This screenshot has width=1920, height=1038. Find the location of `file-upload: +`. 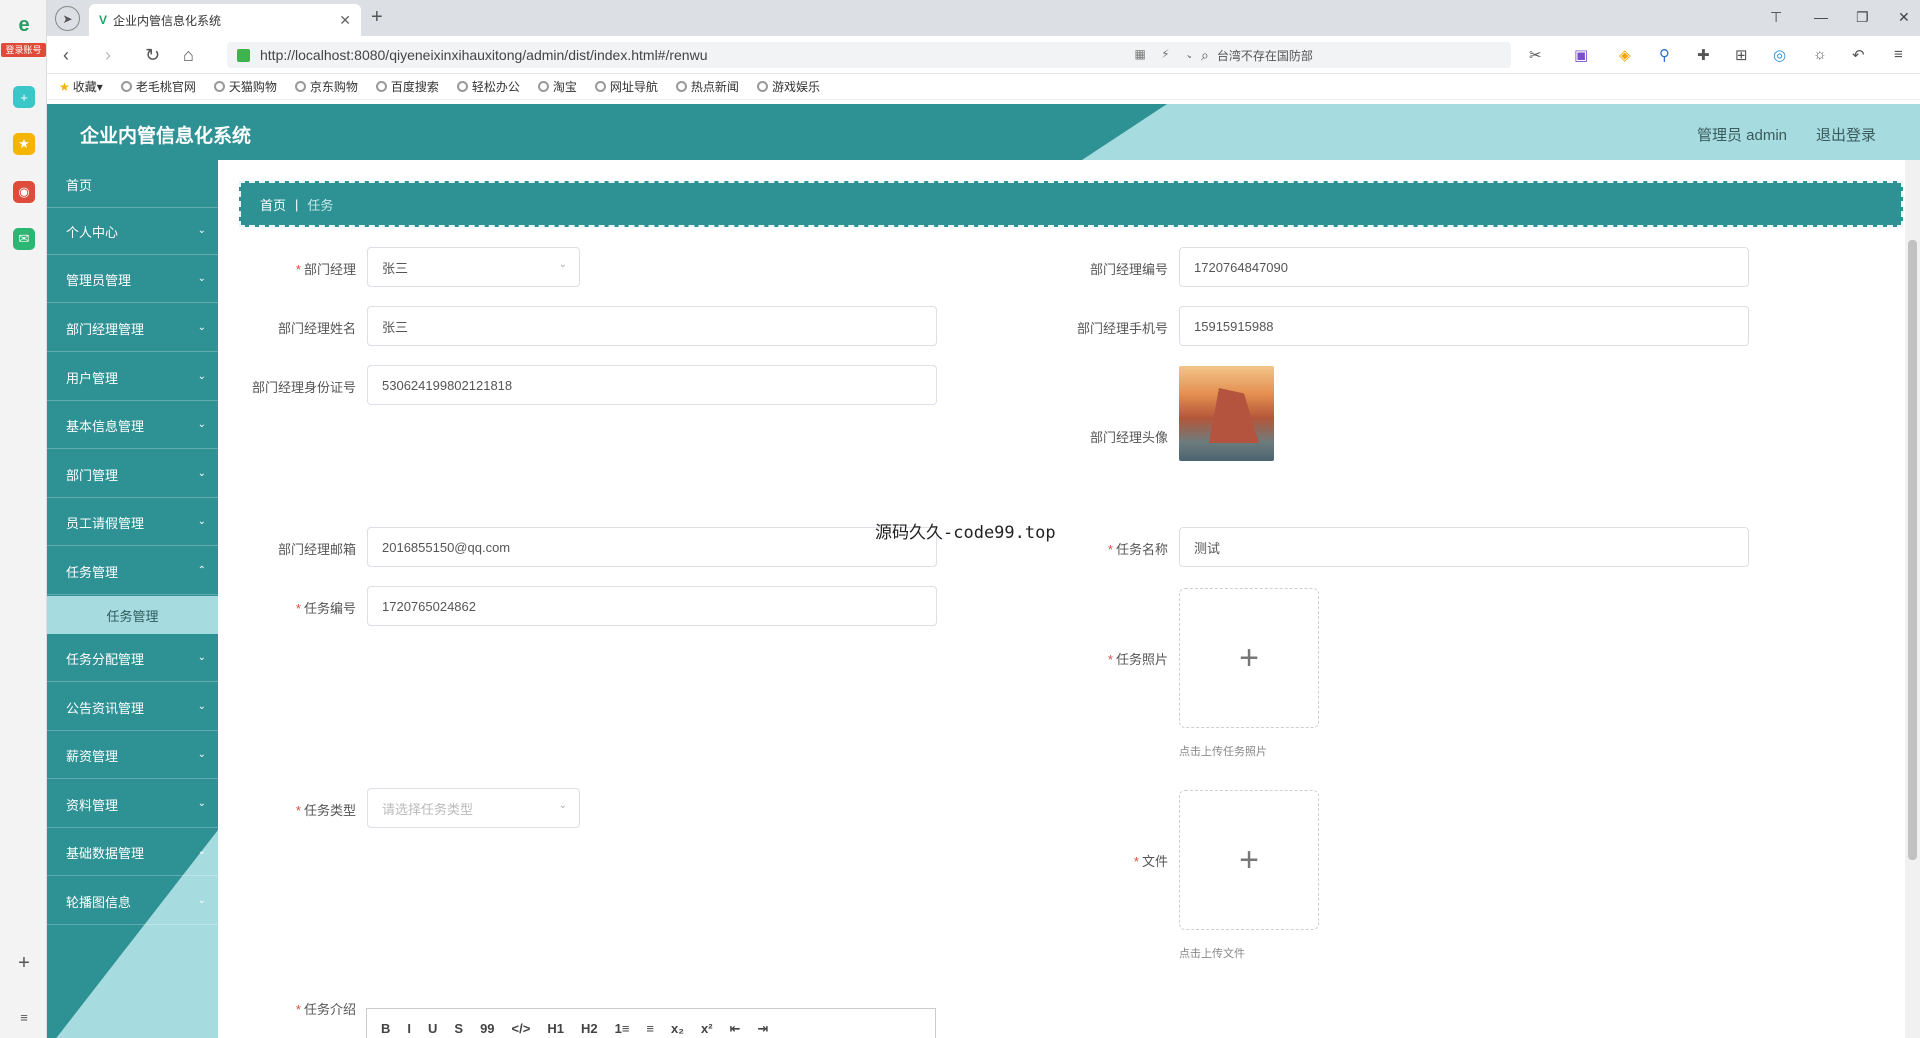

file-upload: + is located at coordinates (1249, 860).